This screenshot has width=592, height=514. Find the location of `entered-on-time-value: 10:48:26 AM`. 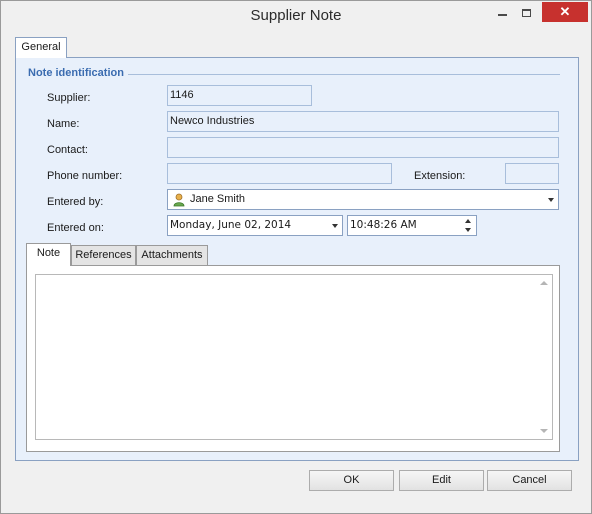

entered-on-time-value: 10:48:26 AM is located at coordinates (383, 225).